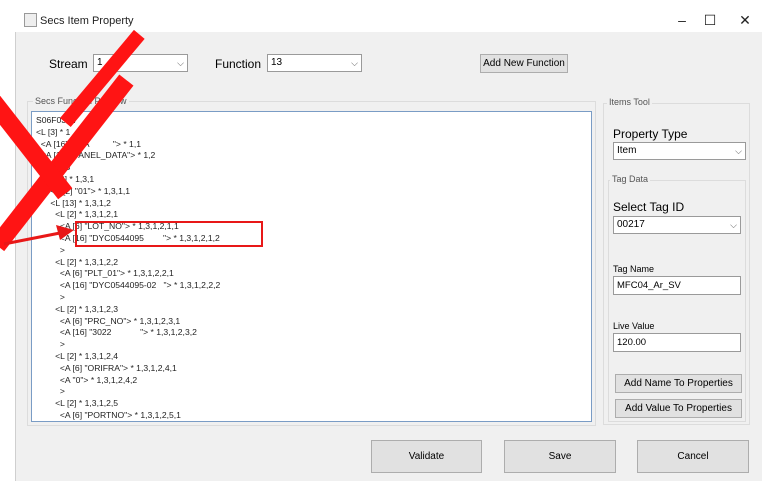 The width and height of the screenshot is (762, 481). I want to click on select-tag-id-label: Select Tag ID, so click(649, 207).